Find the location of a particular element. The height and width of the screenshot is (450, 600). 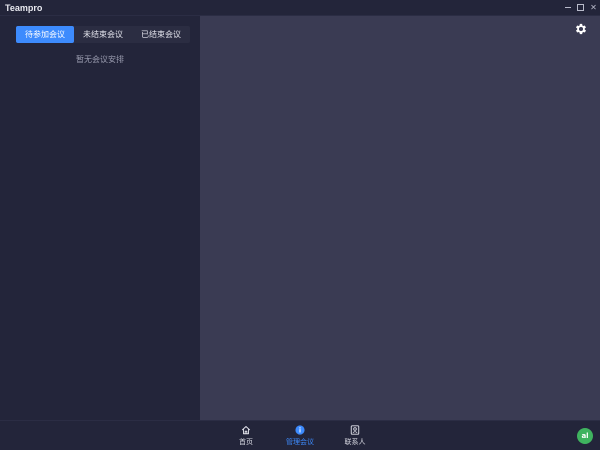

meeting-tabs: 待参加会议 未结束会议 已结束会议 is located at coordinates (103, 34).